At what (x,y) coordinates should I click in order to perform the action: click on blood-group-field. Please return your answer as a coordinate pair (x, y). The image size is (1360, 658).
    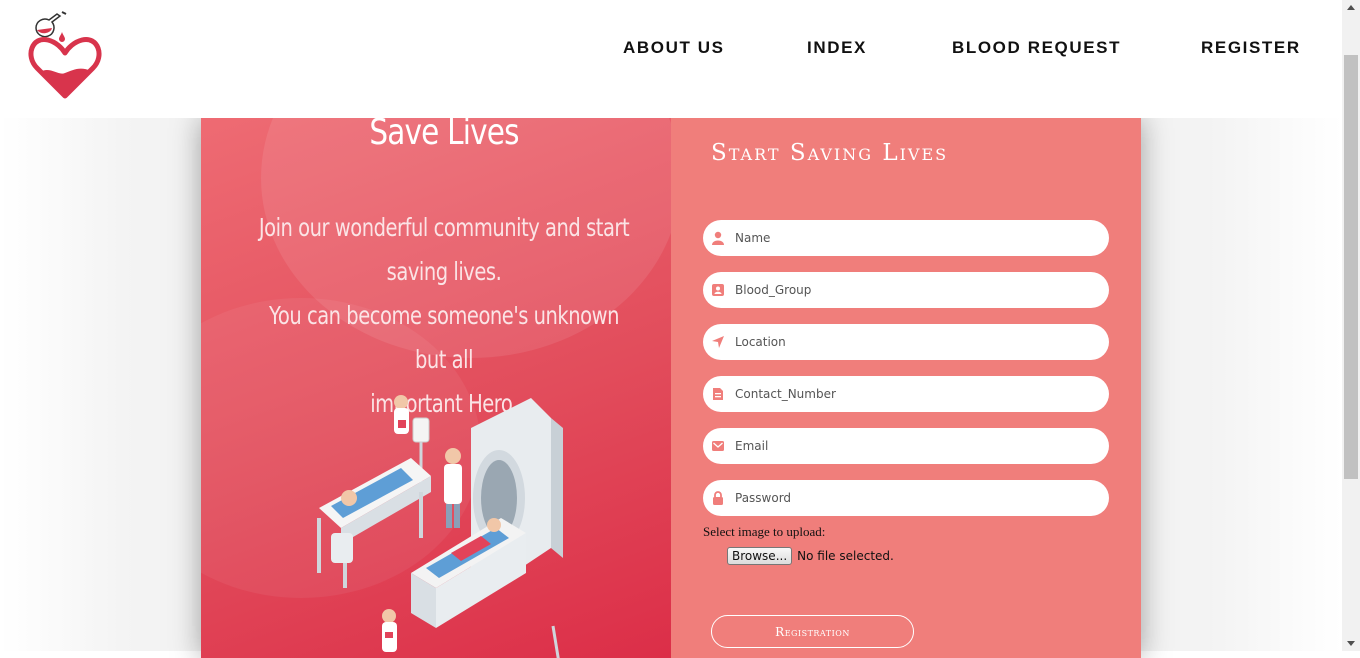
    Looking at the image, I should click on (906, 290).